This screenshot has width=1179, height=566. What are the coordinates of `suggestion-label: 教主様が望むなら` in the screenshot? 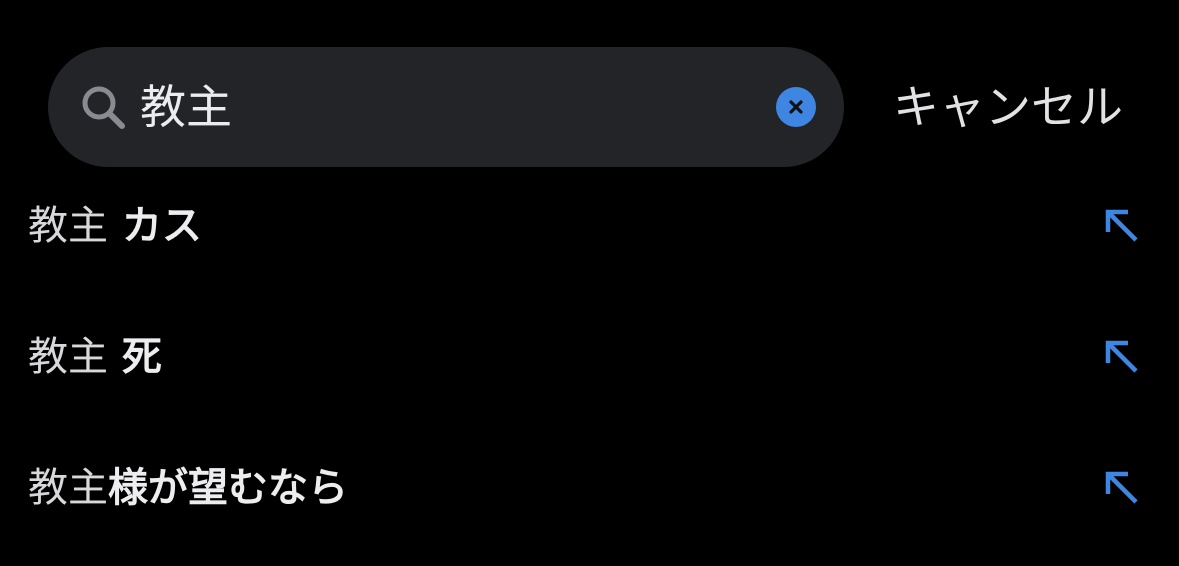 It's located at (188, 488).